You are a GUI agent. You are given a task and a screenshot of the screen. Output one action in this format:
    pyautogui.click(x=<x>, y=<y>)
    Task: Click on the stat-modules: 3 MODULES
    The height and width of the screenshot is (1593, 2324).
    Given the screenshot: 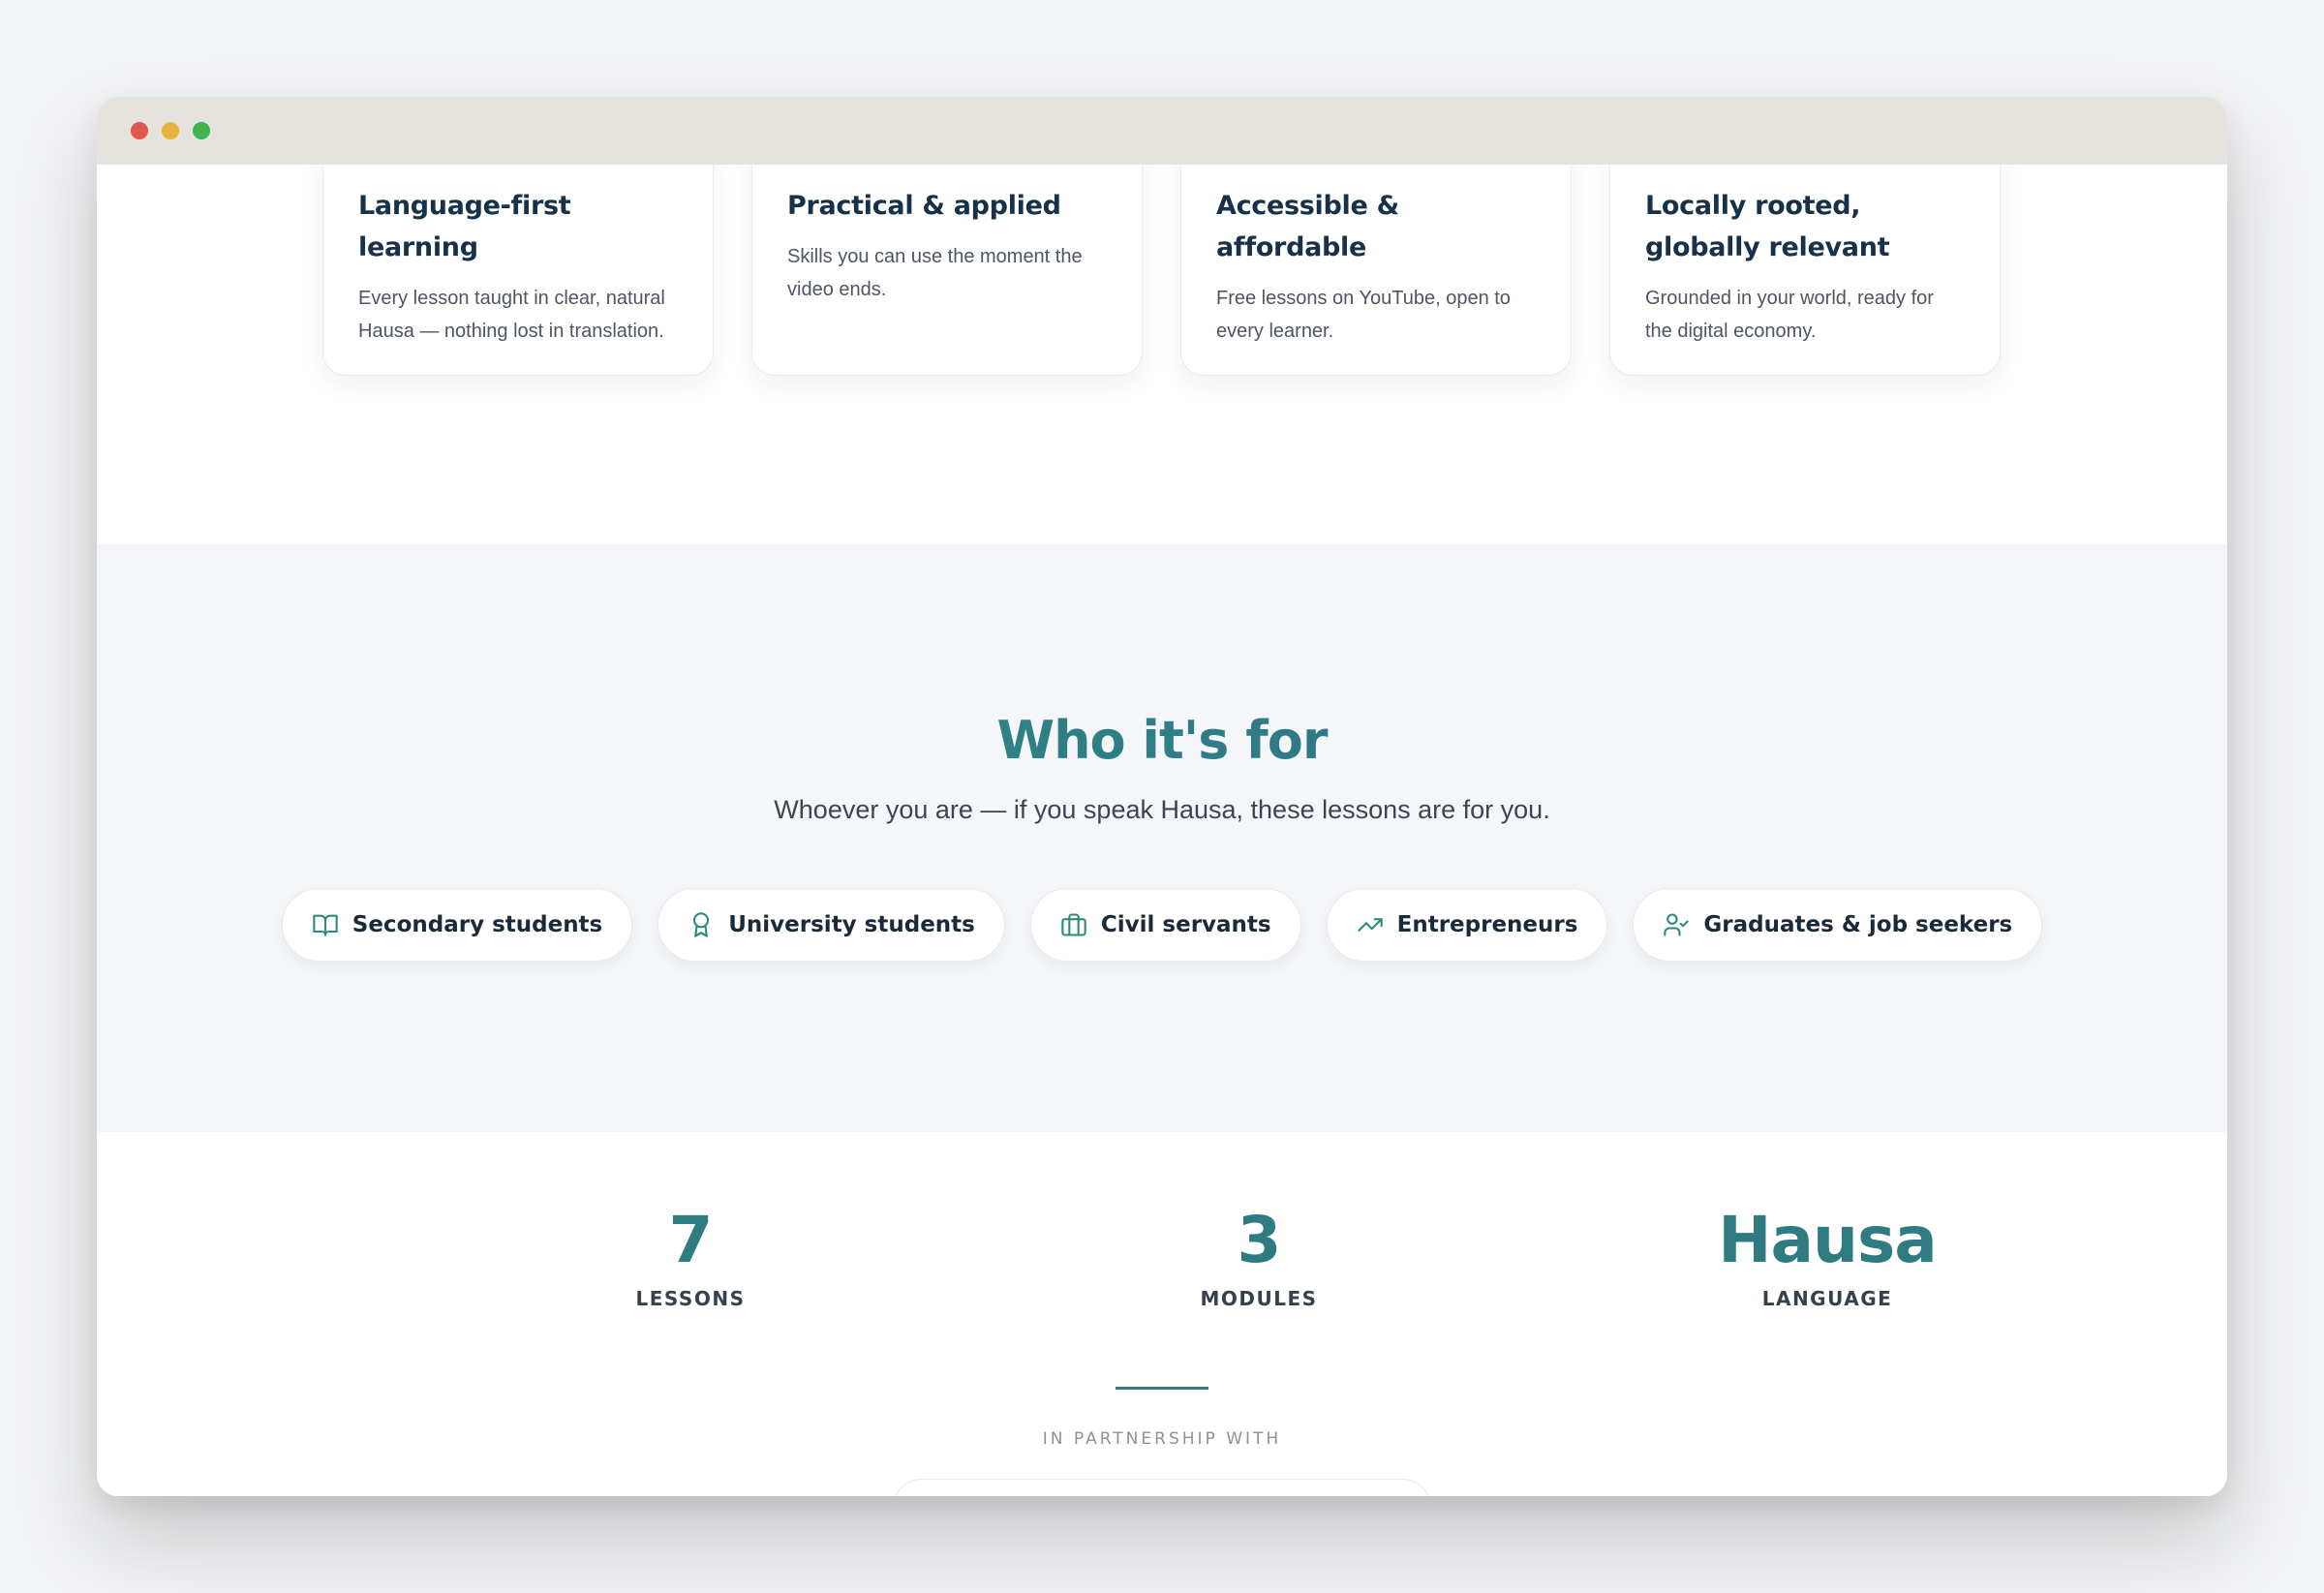 What is the action you would take?
    pyautogui.click(x=1259, y=1256)
    